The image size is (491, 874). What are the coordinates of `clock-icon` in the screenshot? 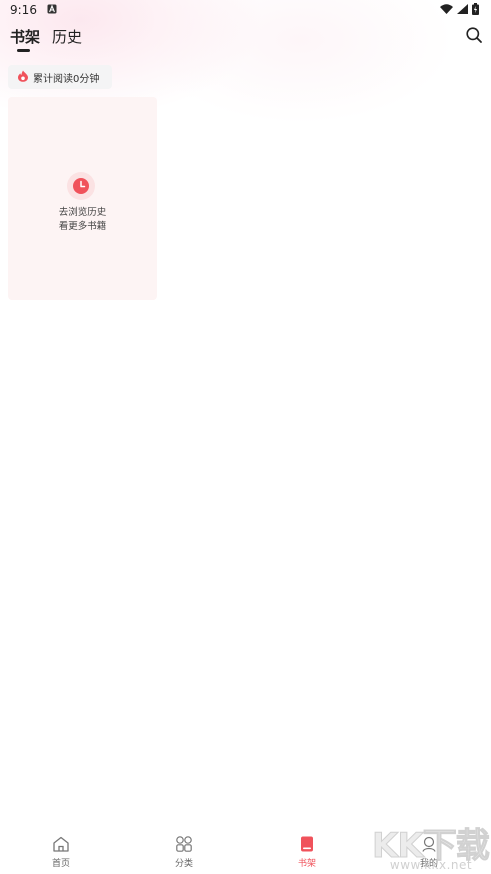 It's located at (81, 186).